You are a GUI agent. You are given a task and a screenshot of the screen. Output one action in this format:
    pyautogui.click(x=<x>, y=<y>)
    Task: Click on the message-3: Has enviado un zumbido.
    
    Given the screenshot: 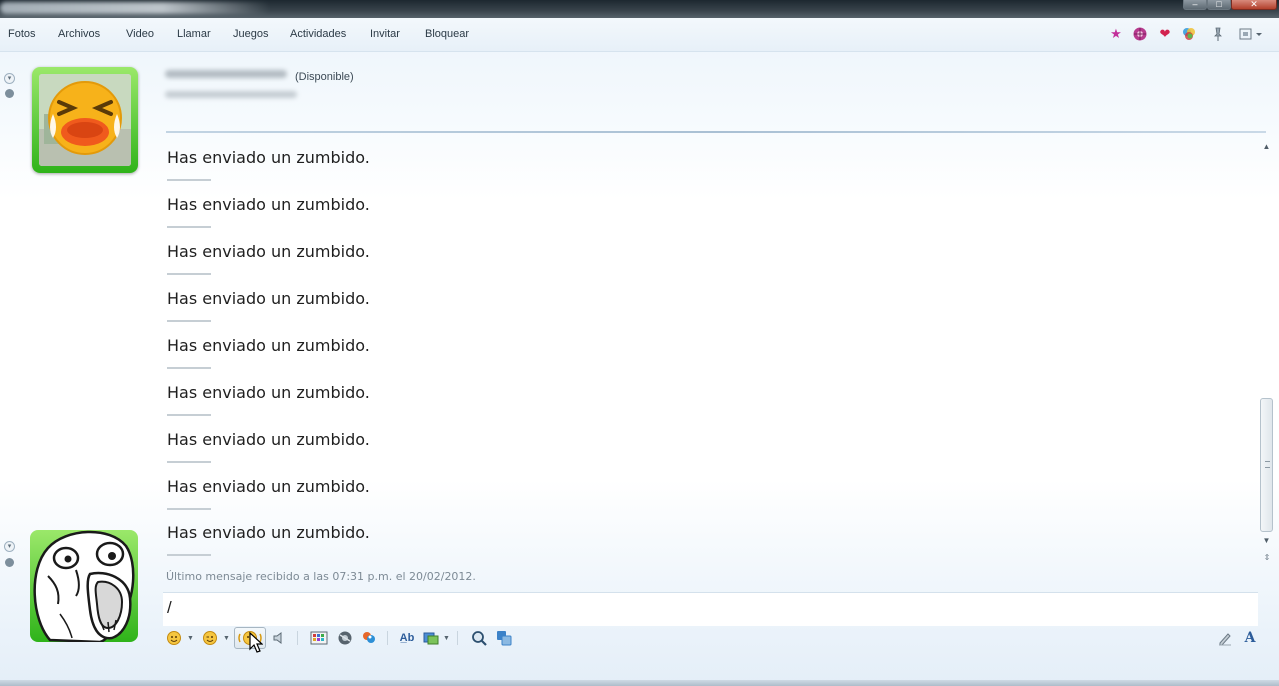 What is the action you would take?
    pyautogui.click(x=268, y=251)
    